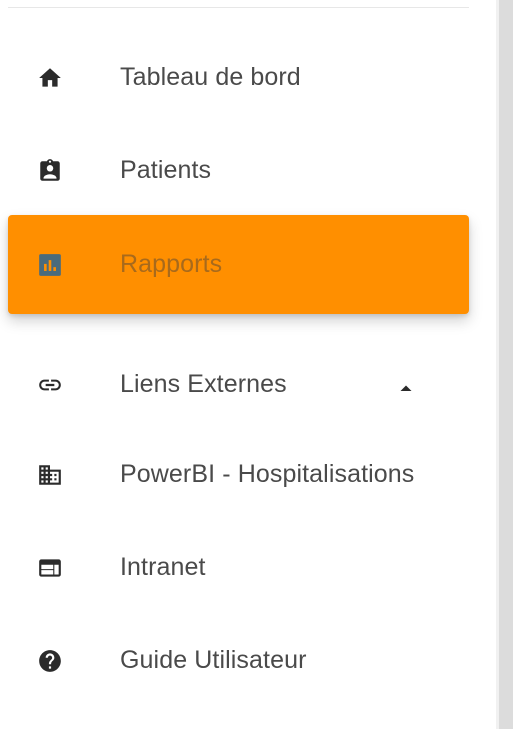 Image resolution: width=513 pixels, height=729 pixels. Describe the element at coordinates (267, 473) in the screenshot. I see `sidebar-item-label: PowerBI - Hospitalisations` at that location.